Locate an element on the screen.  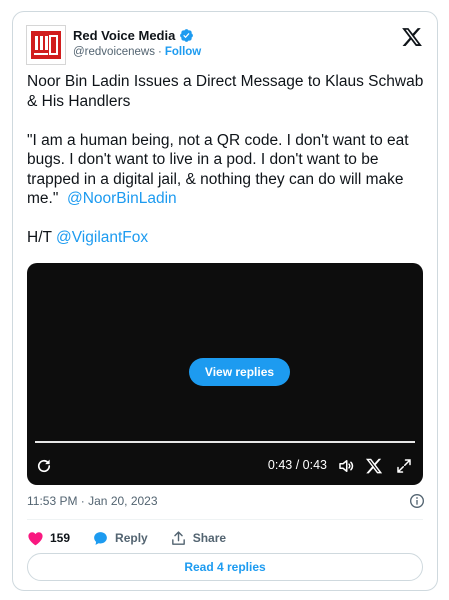
hat-tip-label: H/T is located at coordinates (39, 237).